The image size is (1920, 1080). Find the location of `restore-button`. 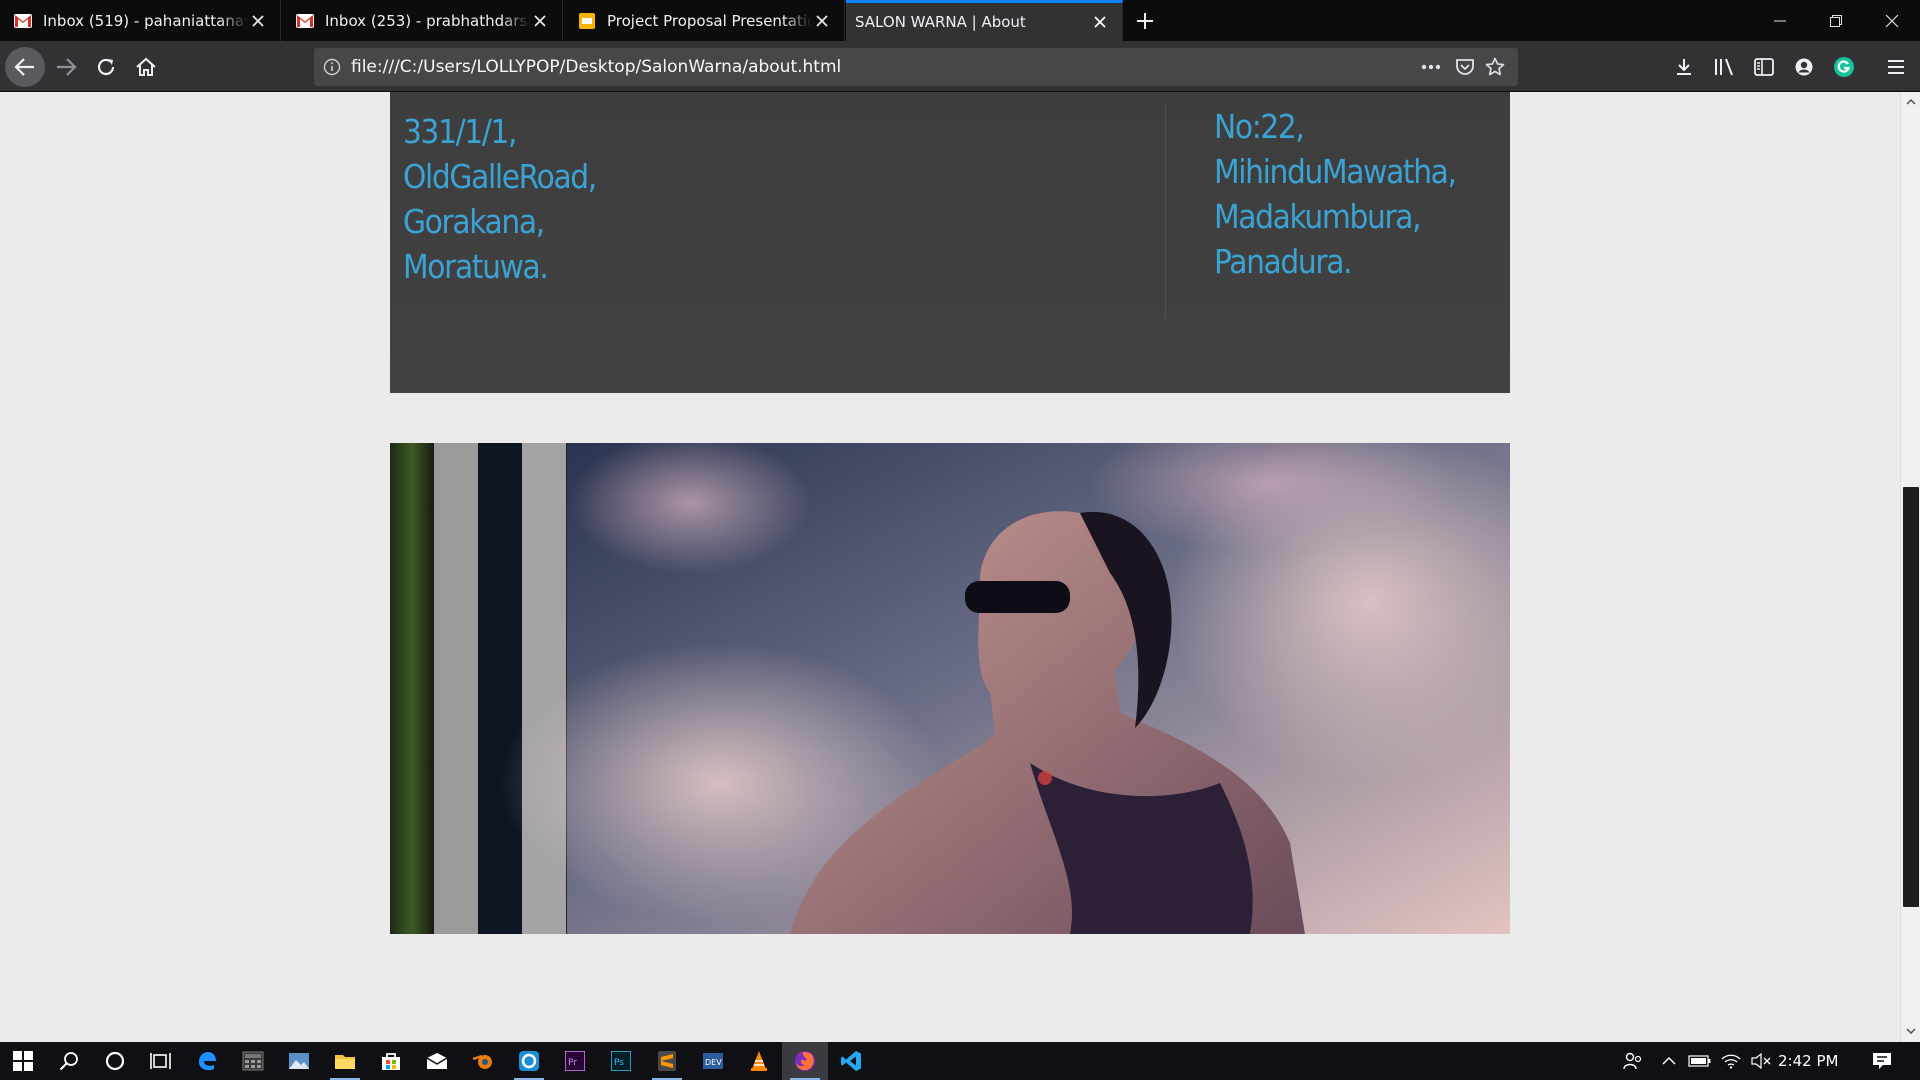

restore-button is located at coordinates (1836, 20).